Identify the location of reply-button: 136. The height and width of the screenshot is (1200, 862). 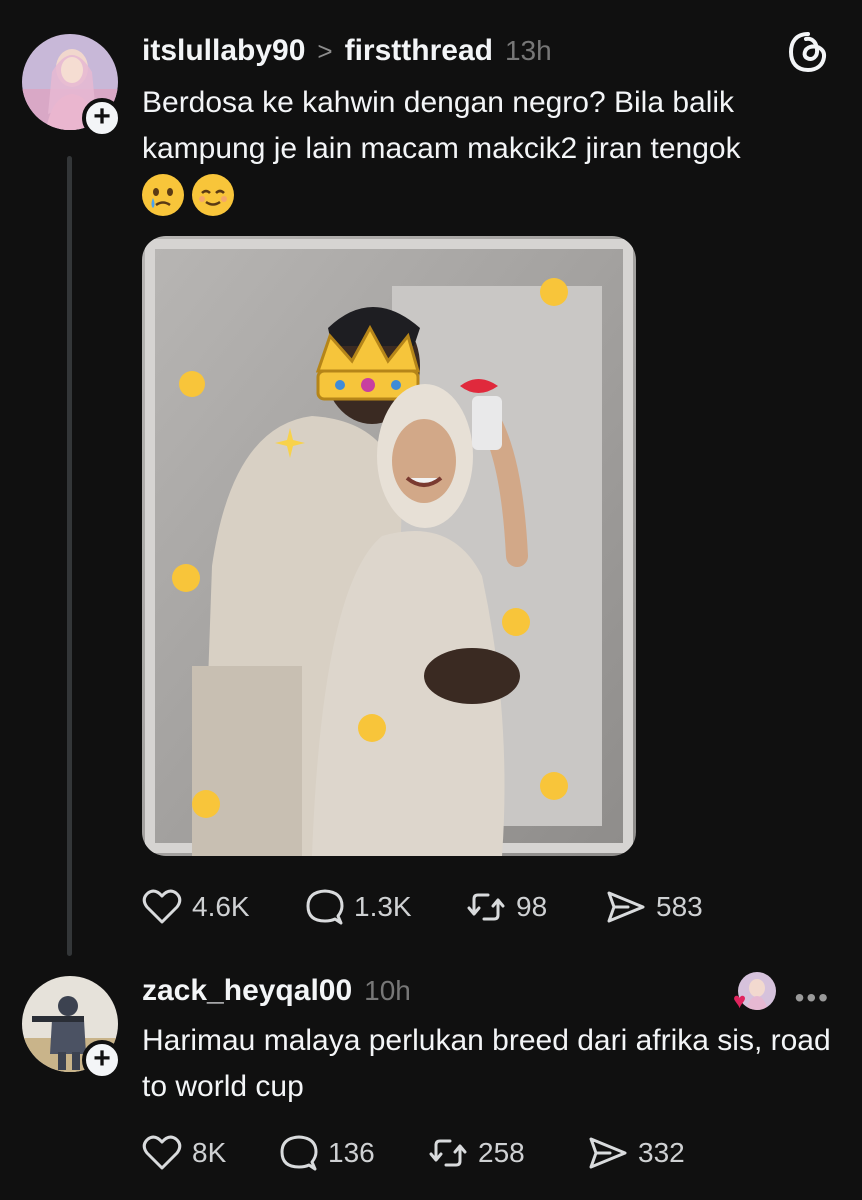
(354, 1153).